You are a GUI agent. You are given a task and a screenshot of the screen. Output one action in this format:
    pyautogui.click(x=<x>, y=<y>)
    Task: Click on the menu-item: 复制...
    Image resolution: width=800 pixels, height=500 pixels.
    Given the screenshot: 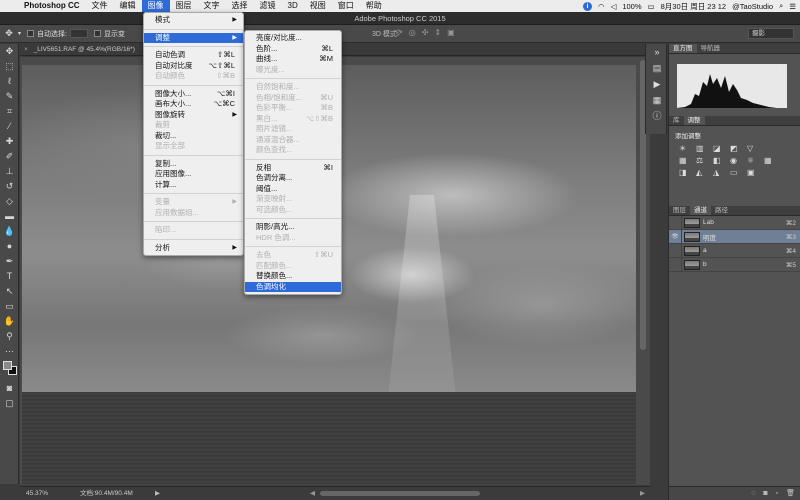 What is the action you would take?
    pyautogui.click(x=193, y=164)
    